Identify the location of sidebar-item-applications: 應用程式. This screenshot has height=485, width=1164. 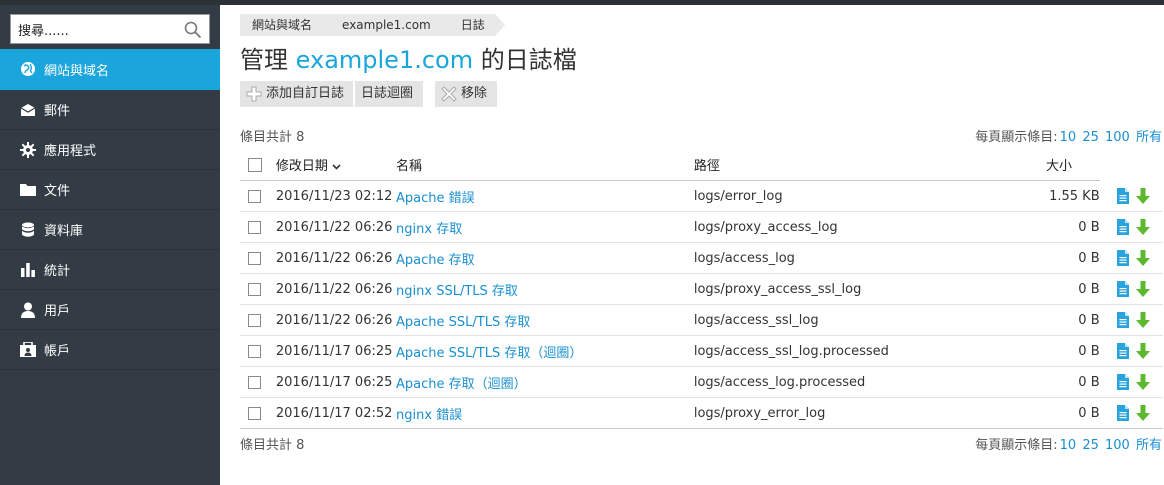
(110, 150).